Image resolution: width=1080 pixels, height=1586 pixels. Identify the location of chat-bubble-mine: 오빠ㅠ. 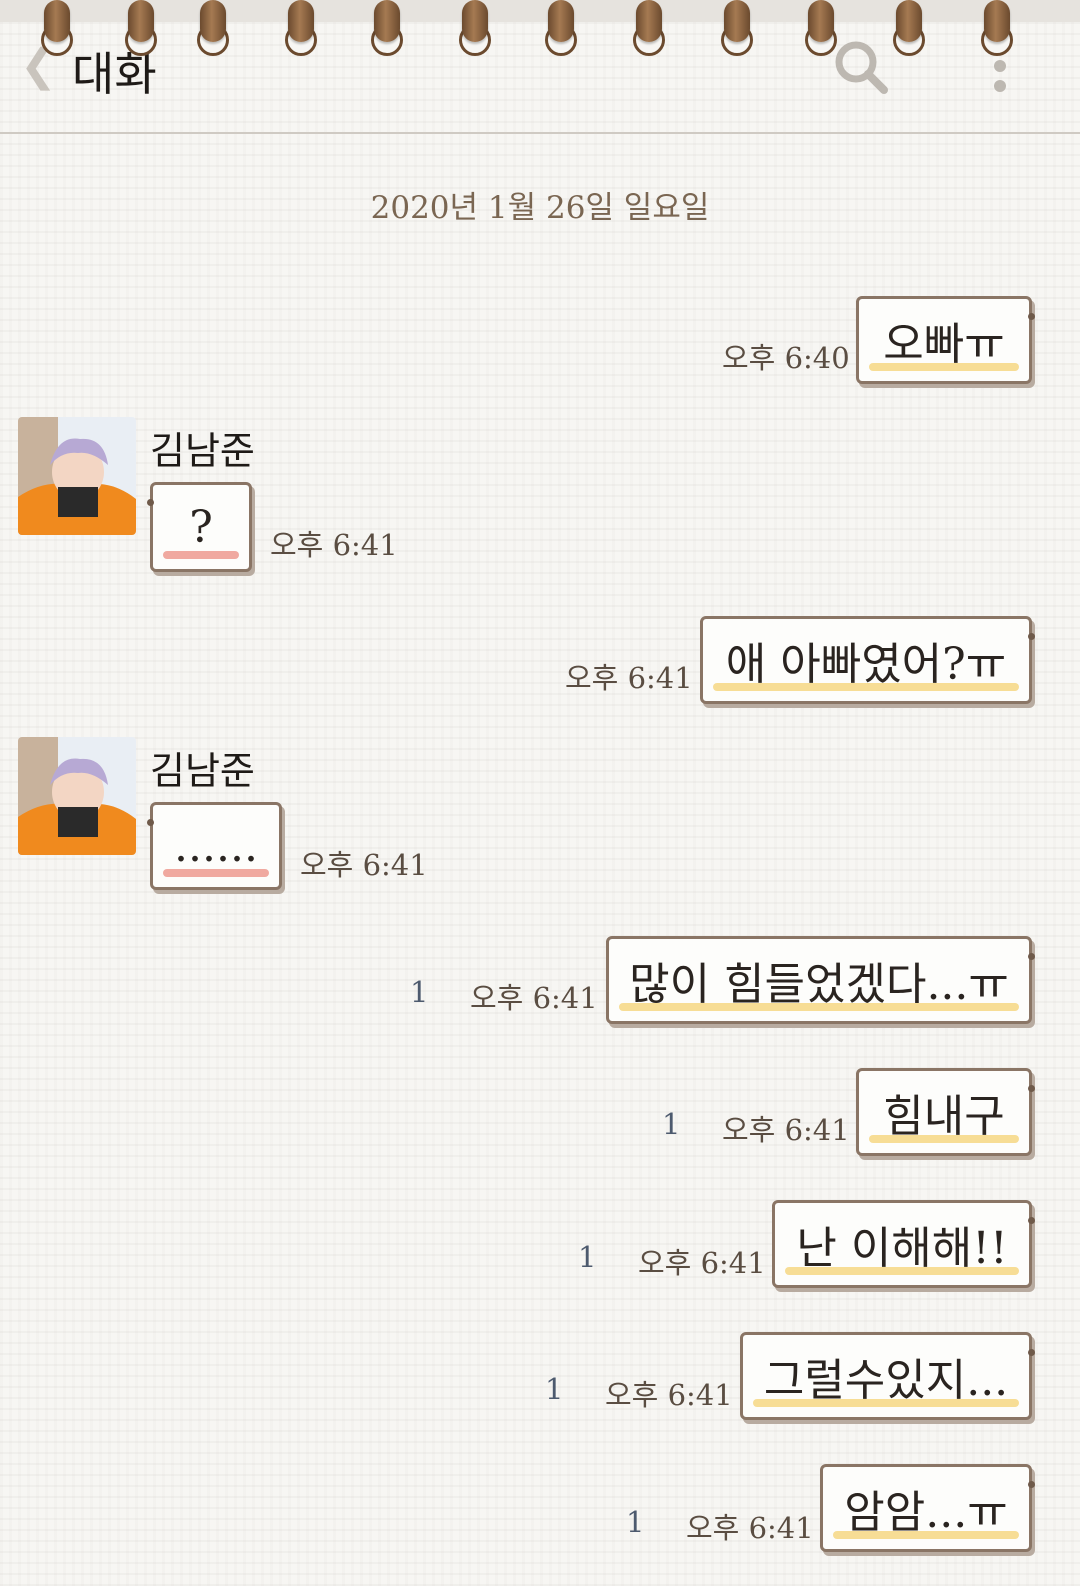
(945, 340).